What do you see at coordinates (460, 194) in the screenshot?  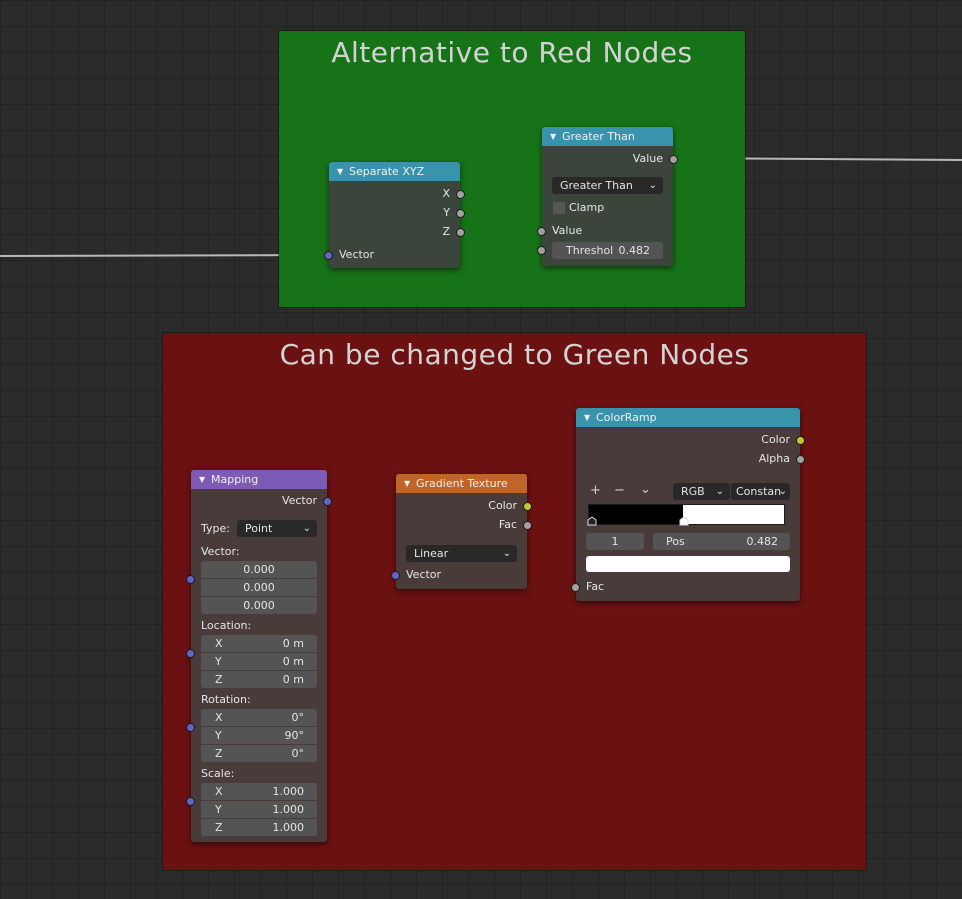 I see `socket-output-x` at bounding box center [460, 194].